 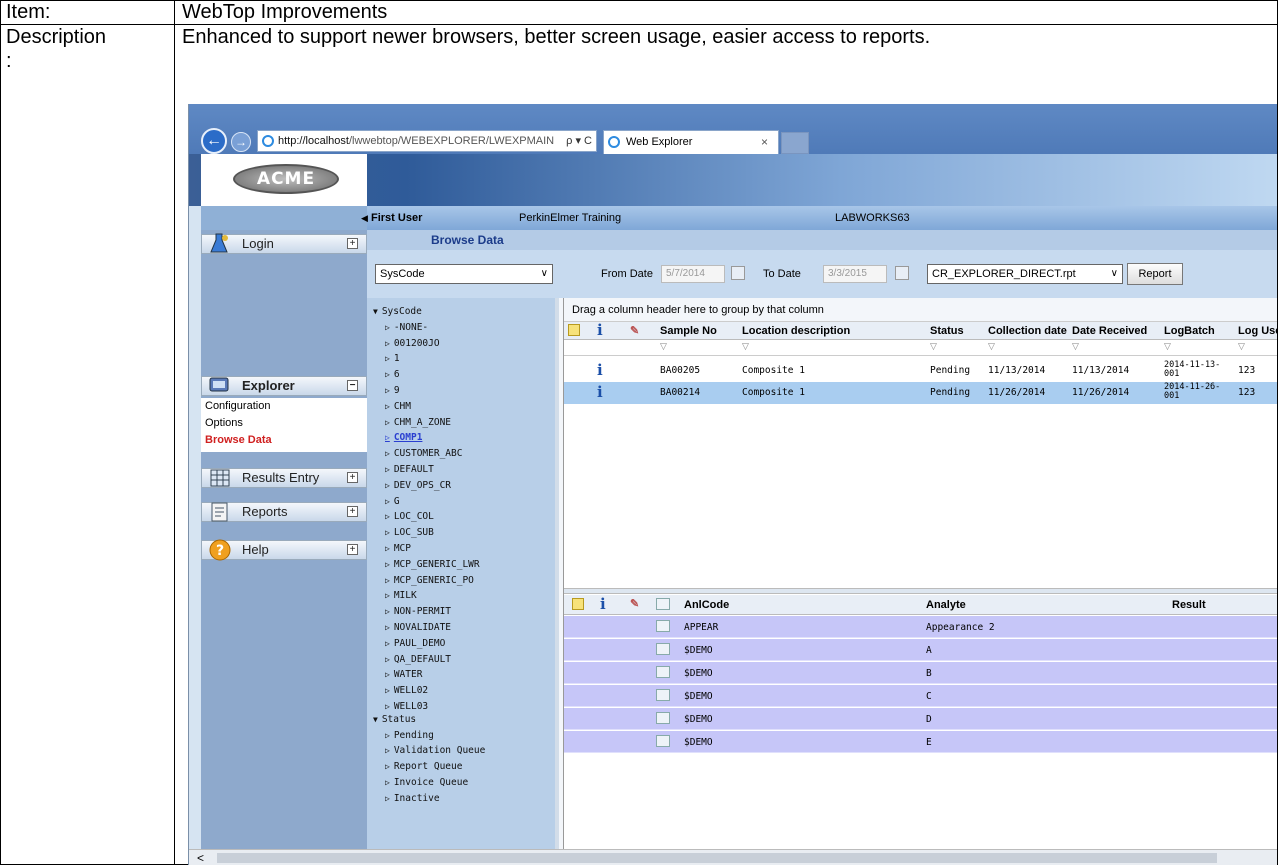 What do you see at coordinates (1109, 331) in the screenshot?
I see `col-date-received: Date Received` at bounding box center [1109, 331].